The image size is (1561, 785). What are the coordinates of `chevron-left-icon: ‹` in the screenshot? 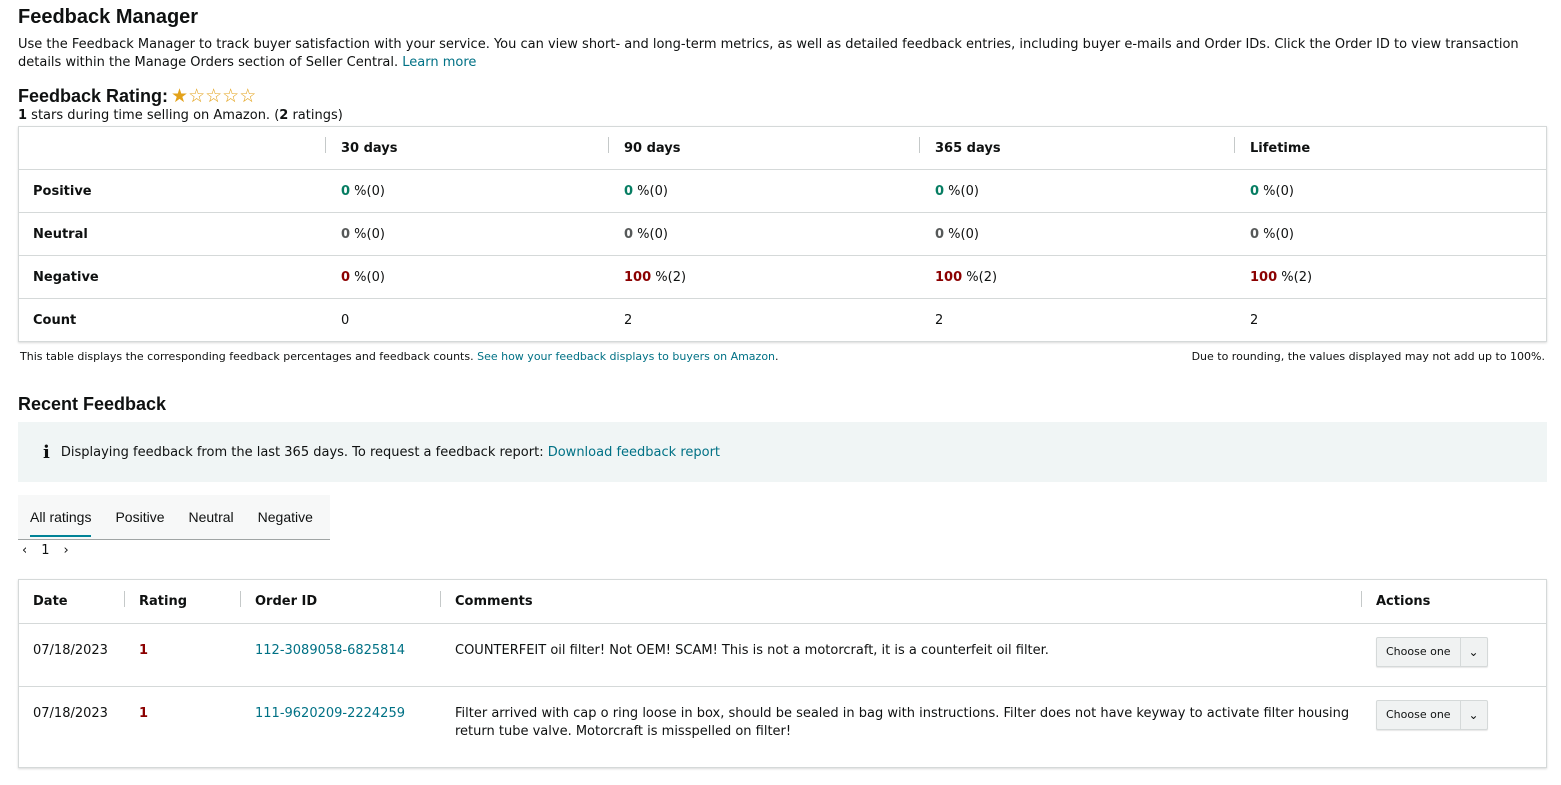 It's located at (24, 550).